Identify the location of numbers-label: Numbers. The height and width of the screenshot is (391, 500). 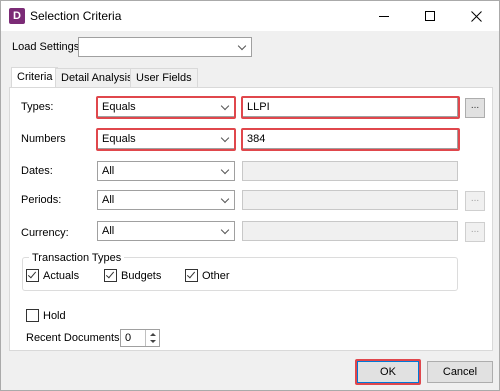
(43, 139).